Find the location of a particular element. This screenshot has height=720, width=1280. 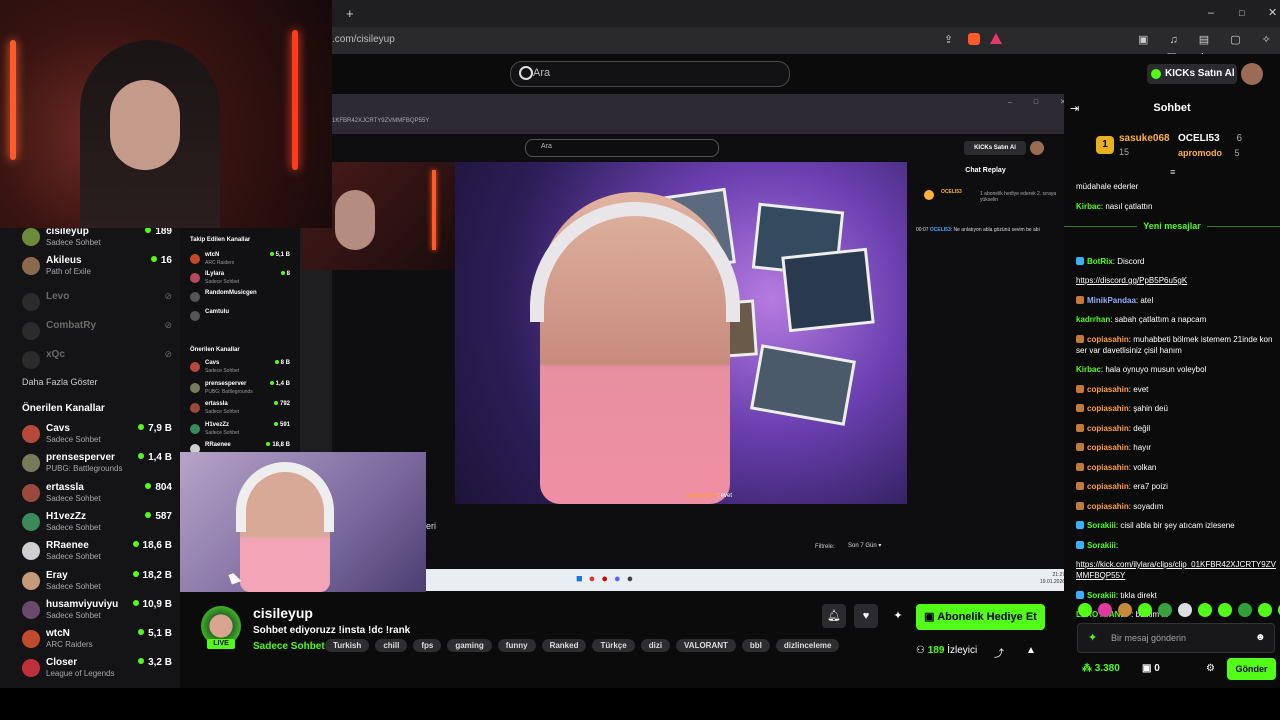

recommended-channel: prensesperver PUBG: Battlegrounds 1,4 B is located at coordinates (97, 466).